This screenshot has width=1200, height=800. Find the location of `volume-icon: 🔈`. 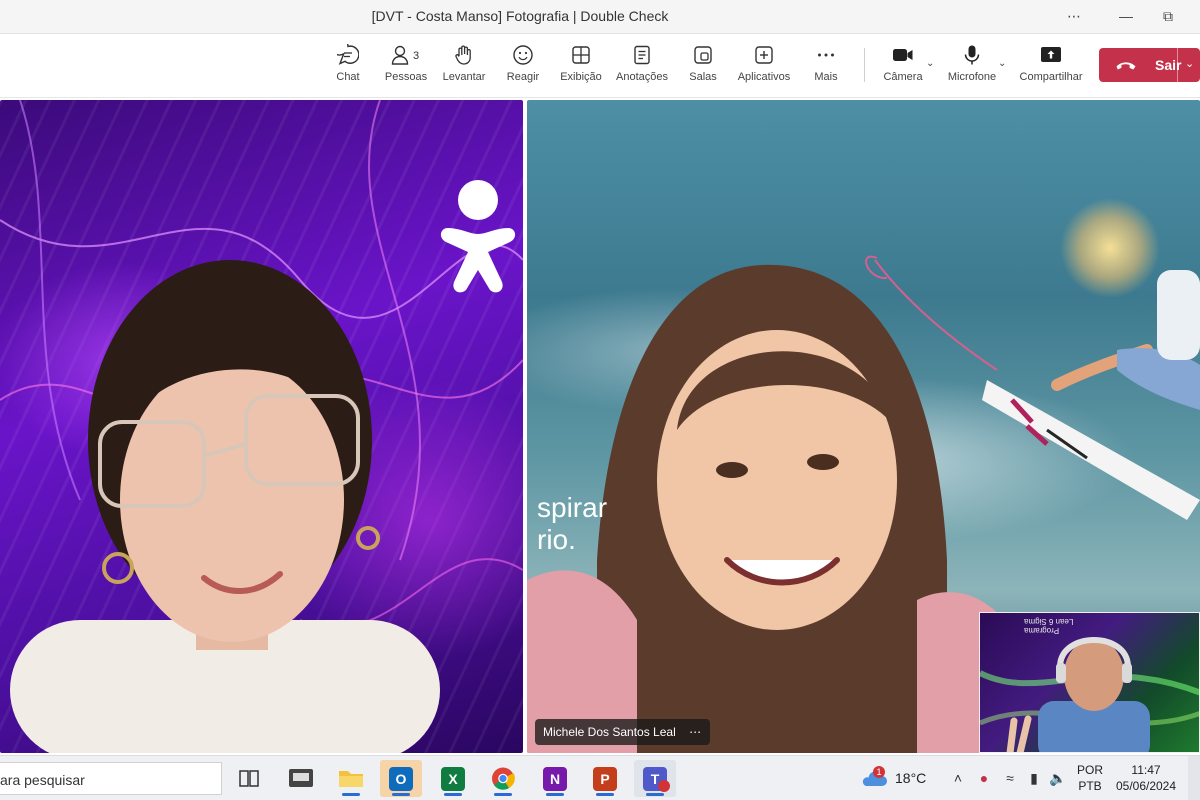

volume-icon: 🔈 is located at coordinates (1058, 778).